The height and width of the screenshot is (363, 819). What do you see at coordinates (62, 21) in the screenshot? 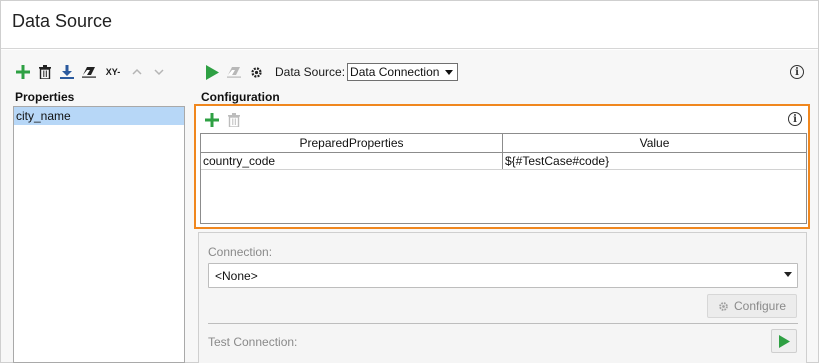
I see `window-title: Data Source` at bounding box center [62, 21].